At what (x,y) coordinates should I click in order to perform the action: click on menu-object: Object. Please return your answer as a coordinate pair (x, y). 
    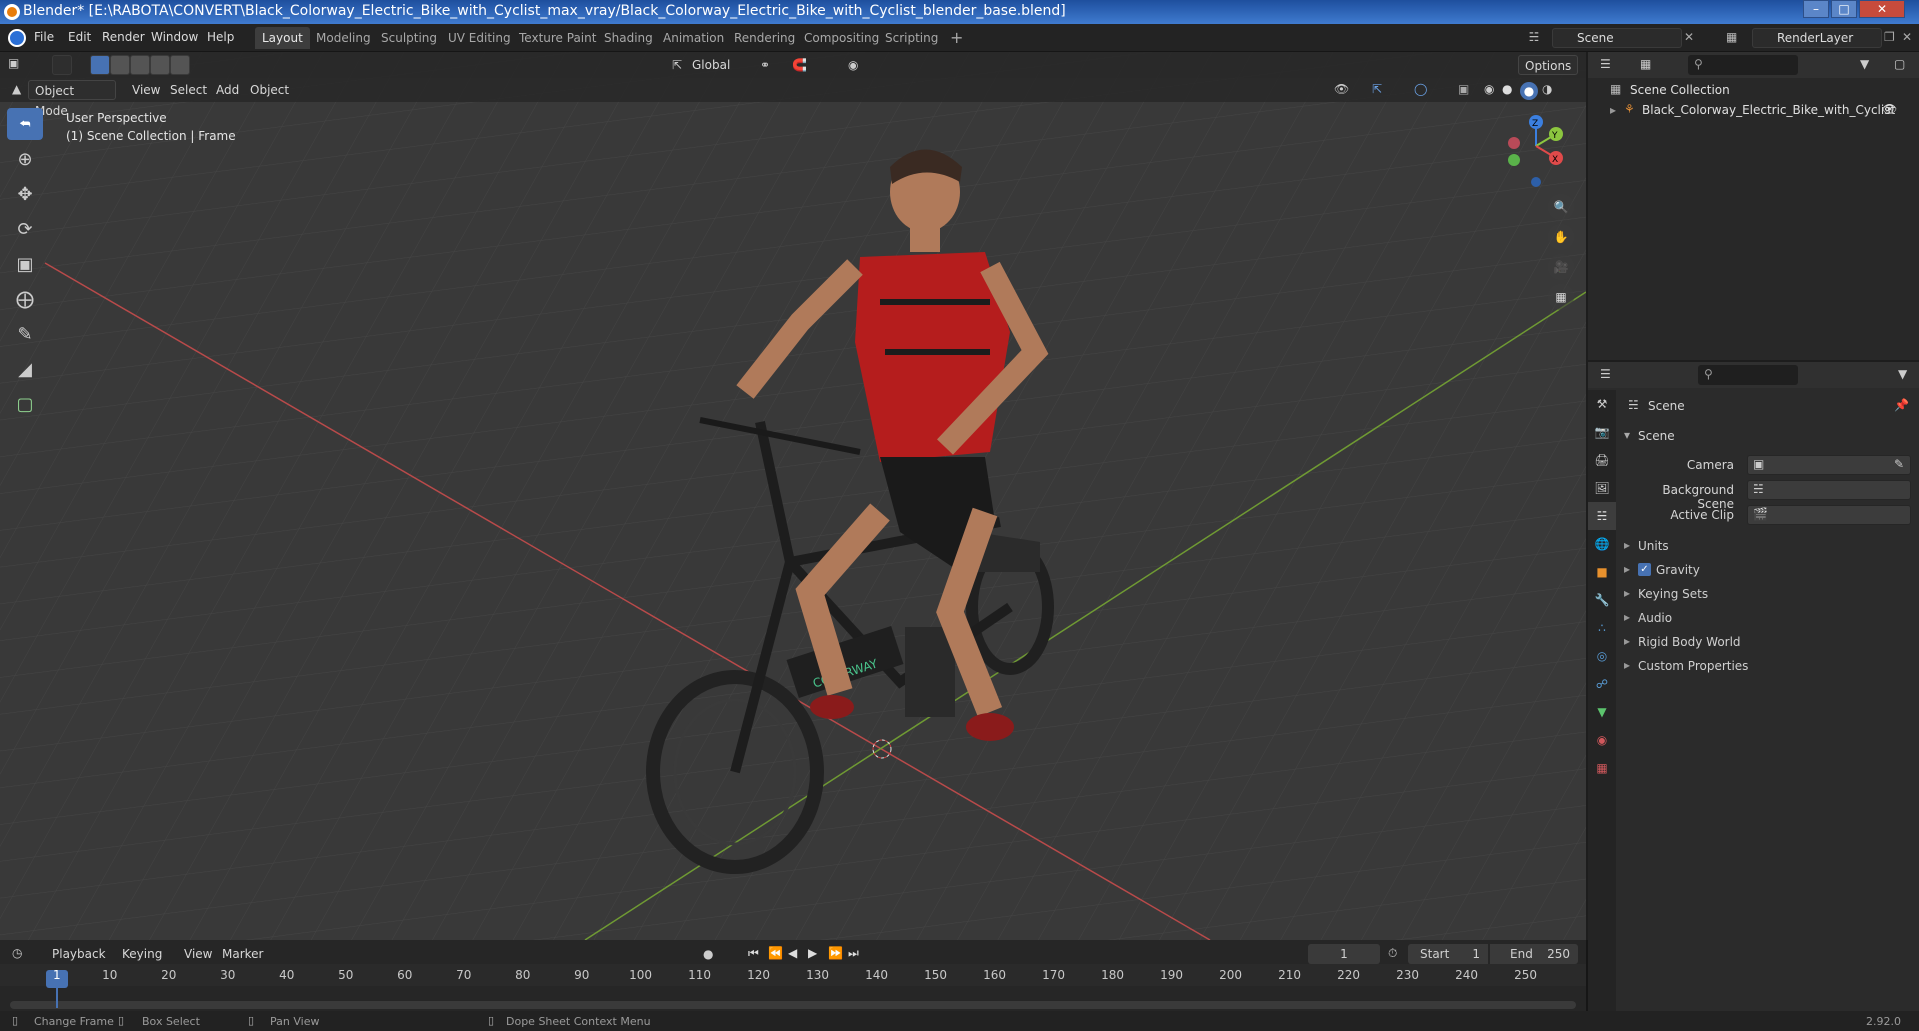
    Looking at the image, I should click on (269, 90).